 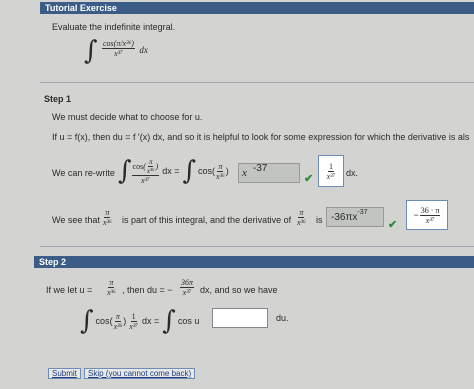 I want to click on step1-line1: We must decide what to choose for u., so click(x=127, y=117).